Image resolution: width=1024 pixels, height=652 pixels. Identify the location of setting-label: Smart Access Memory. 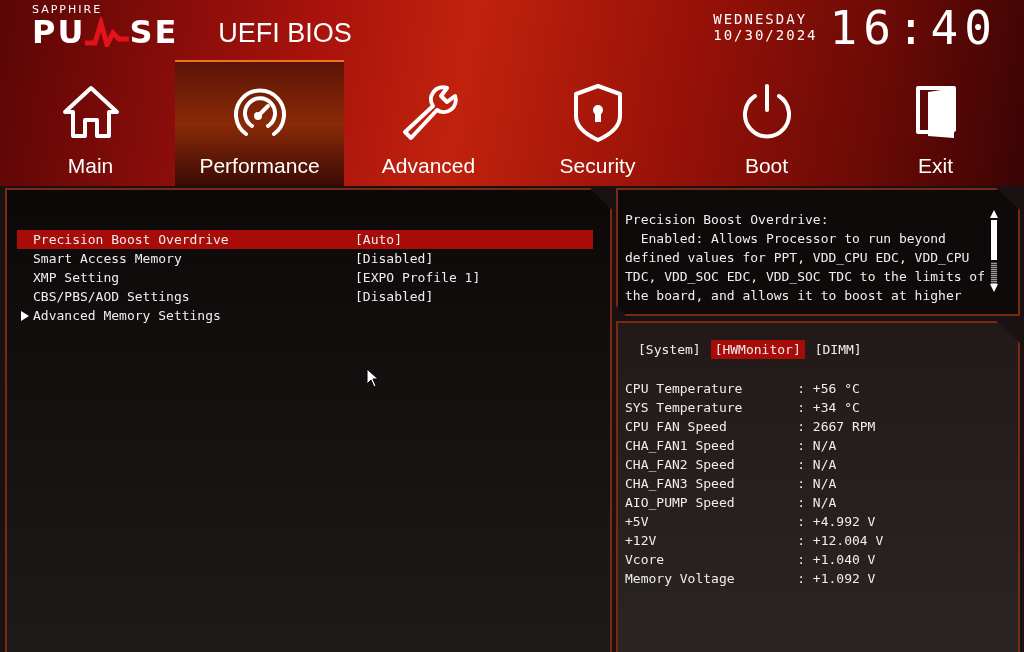
(108, 259).